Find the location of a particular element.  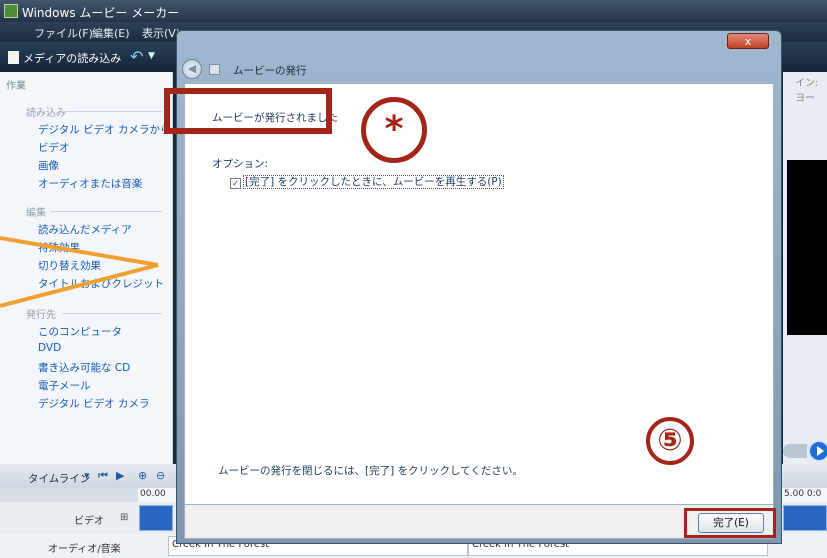

pointer-arrow is located at coordinates (79, 272).